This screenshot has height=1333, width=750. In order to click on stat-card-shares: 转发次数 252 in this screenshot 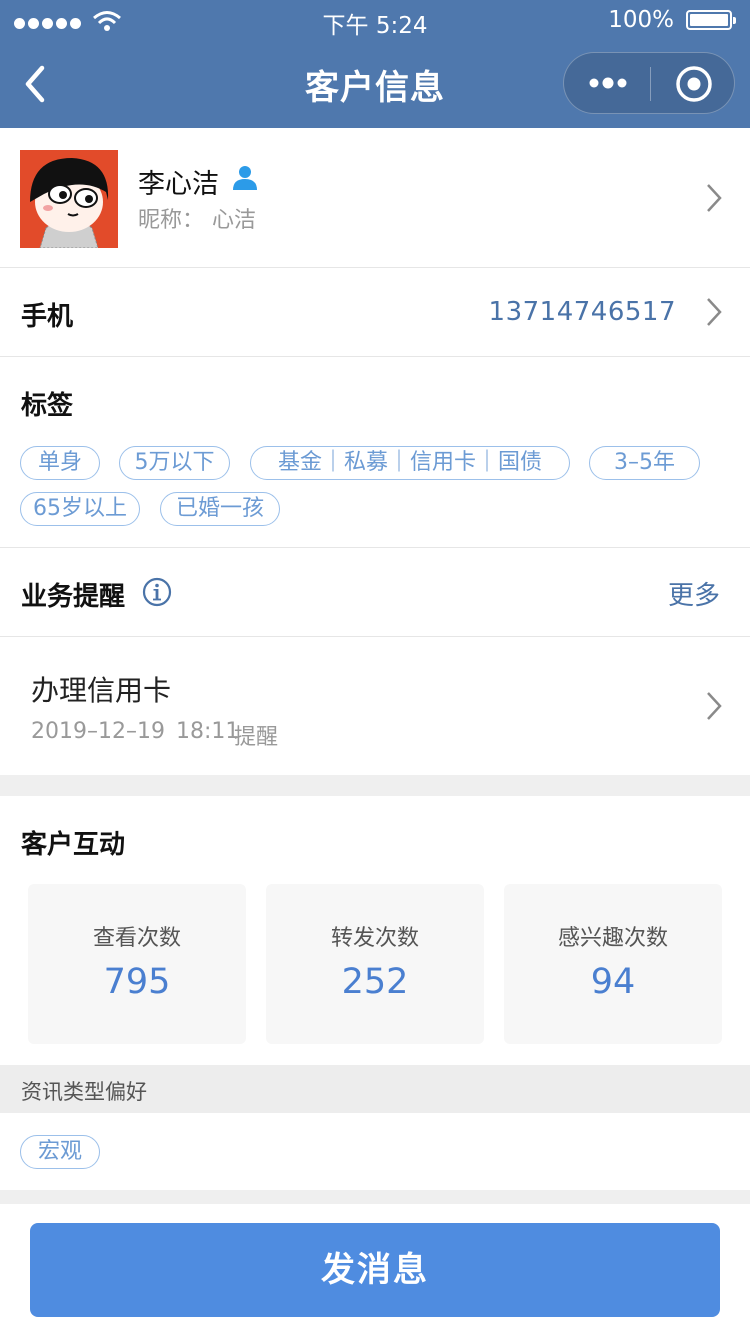, I will do `click(375, 964)`.